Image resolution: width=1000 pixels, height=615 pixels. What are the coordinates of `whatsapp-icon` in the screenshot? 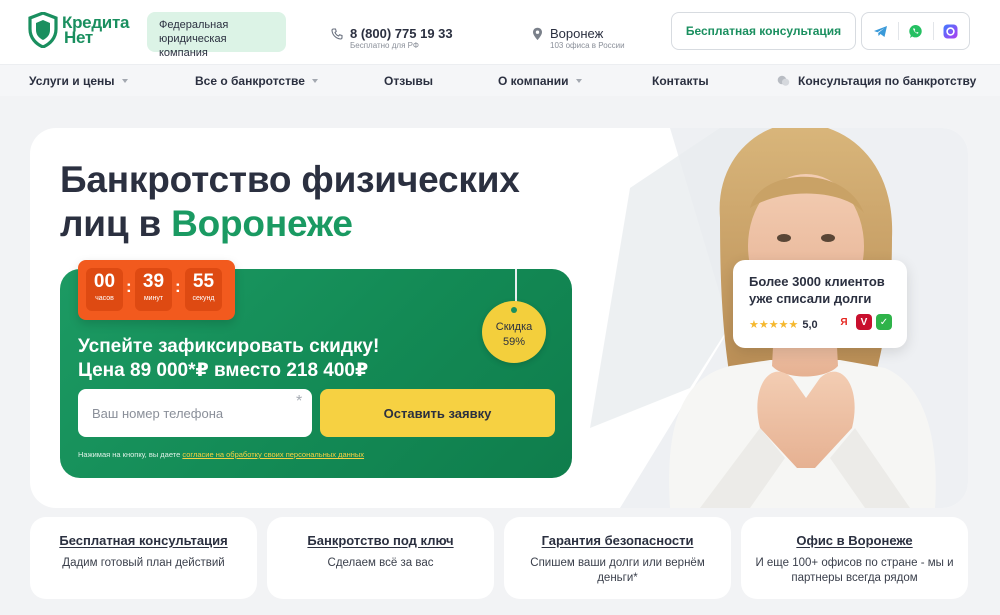 It's located at (916, 31).